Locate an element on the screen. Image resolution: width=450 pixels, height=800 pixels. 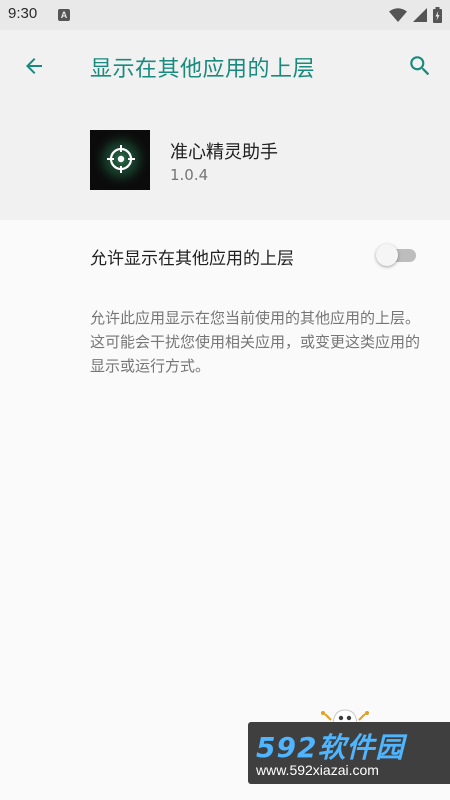
app-version: 1.0.4 is located at coordinates (189, 175).